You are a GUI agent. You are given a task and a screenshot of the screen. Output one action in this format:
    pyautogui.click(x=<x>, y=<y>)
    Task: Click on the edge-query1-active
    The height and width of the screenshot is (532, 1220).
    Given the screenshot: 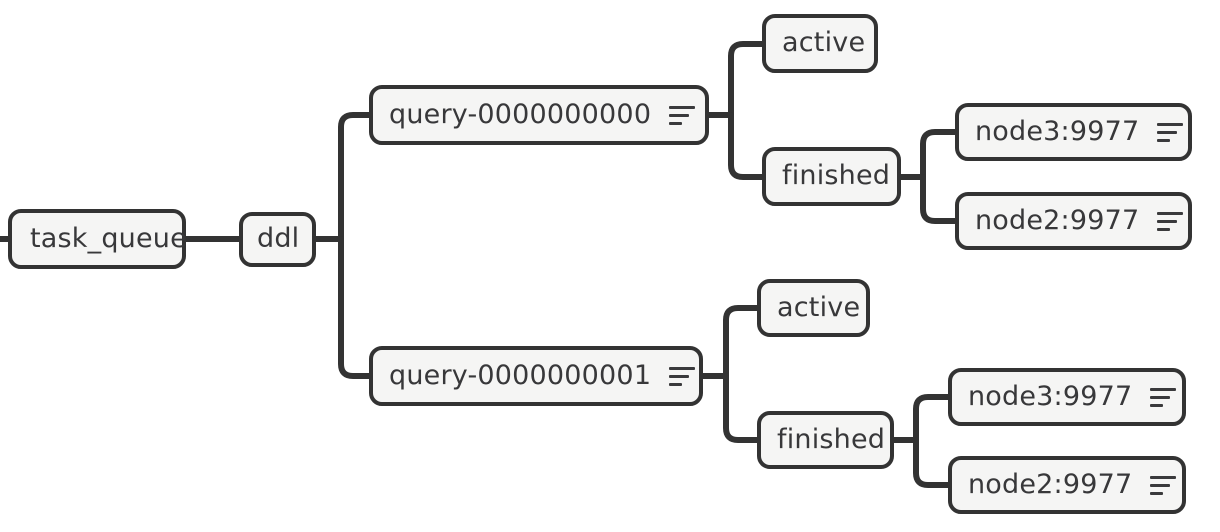 What is the action you would take?
    pyautogui.click(x=742, y=342)
    